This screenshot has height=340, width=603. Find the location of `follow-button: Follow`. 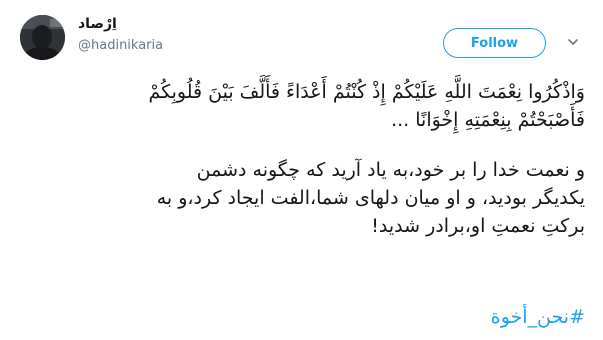

follow-button: Follow is located at coordinates (494, 43).